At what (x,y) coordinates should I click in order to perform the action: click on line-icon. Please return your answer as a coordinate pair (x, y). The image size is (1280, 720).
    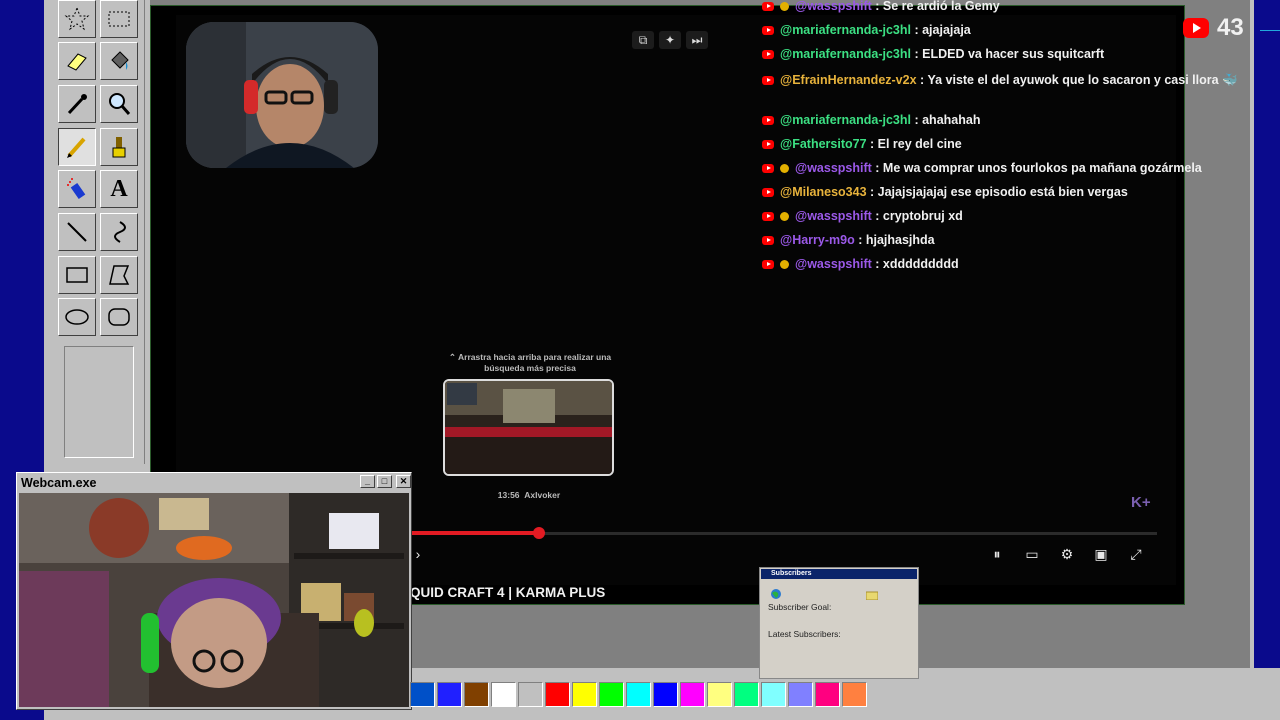
    Looking at the image, I should click on (77, 232).